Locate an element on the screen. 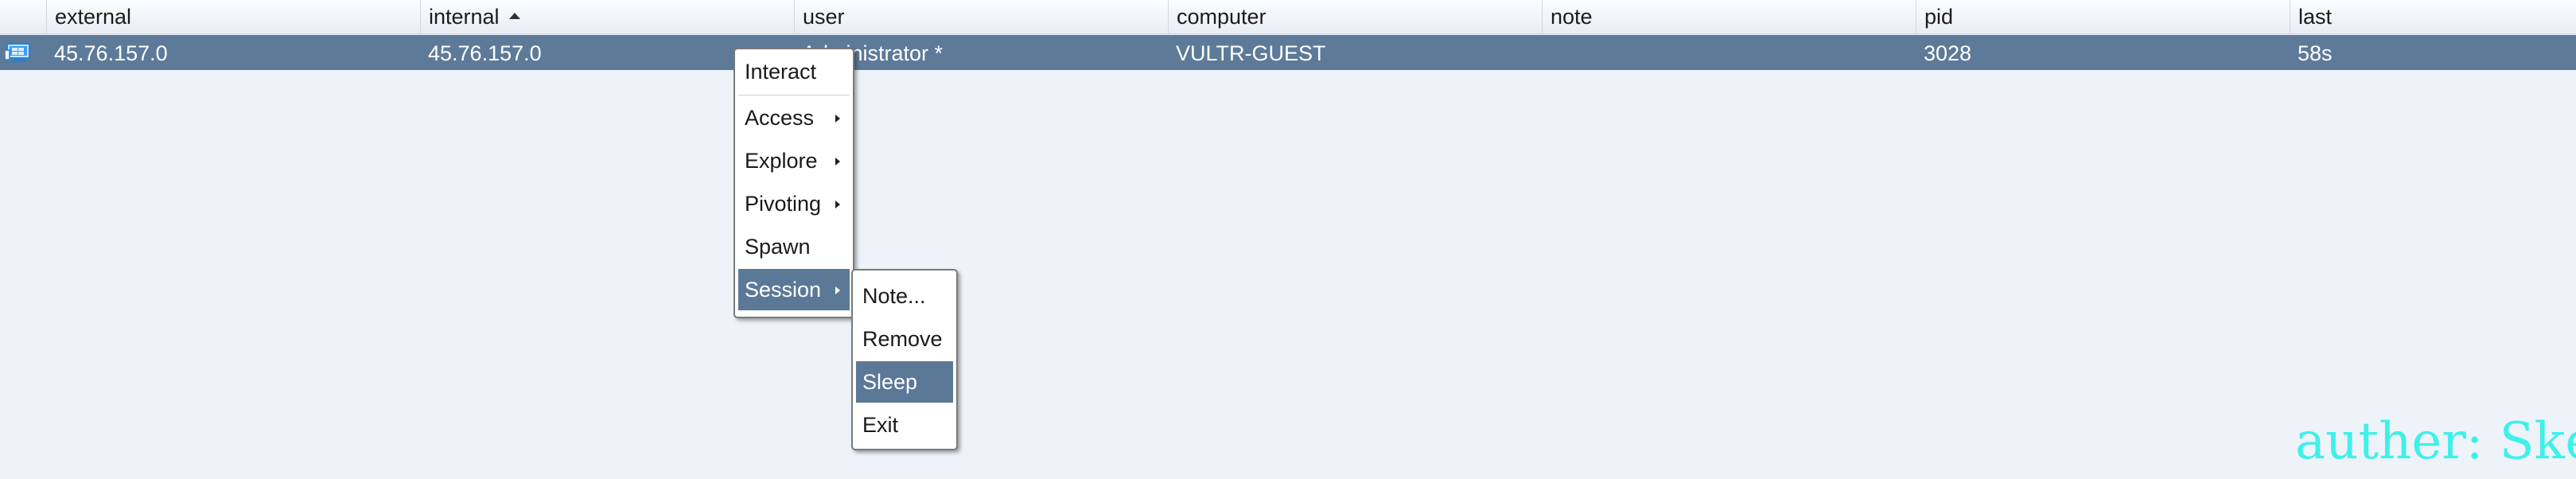  menu-item-label: Interact is located at coordinates (781, 72).